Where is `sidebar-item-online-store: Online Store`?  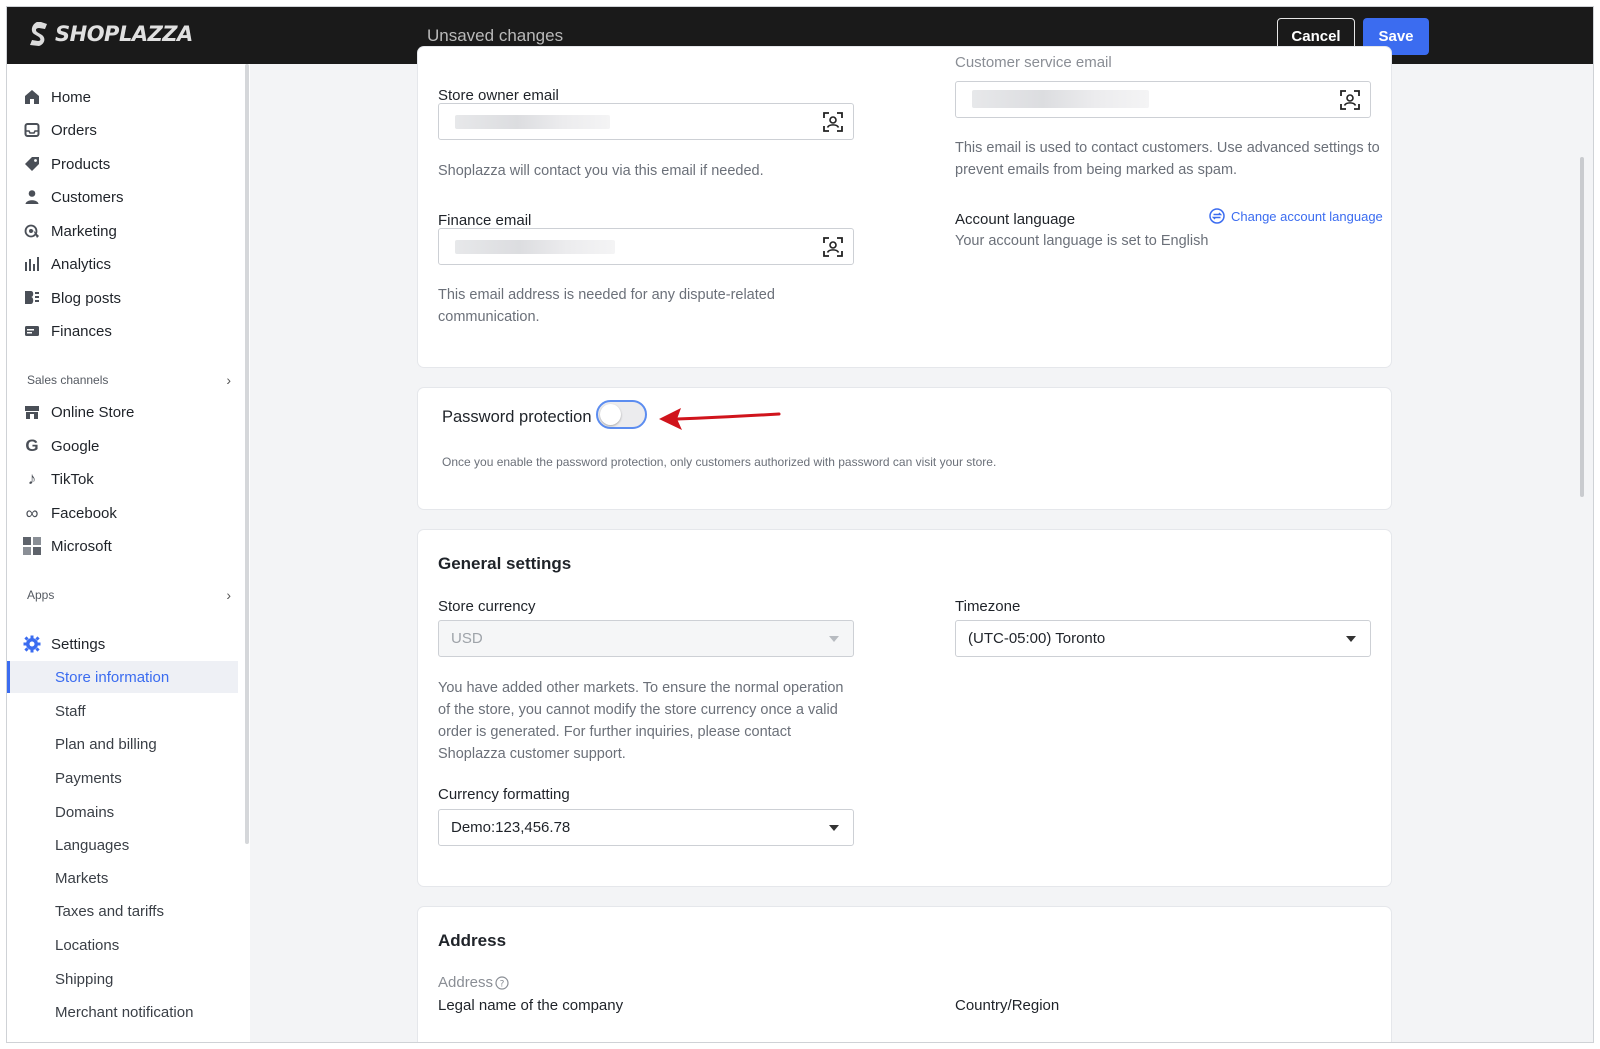 sidebar-item-online-store: Online Store is located at coordinates (78, 412).